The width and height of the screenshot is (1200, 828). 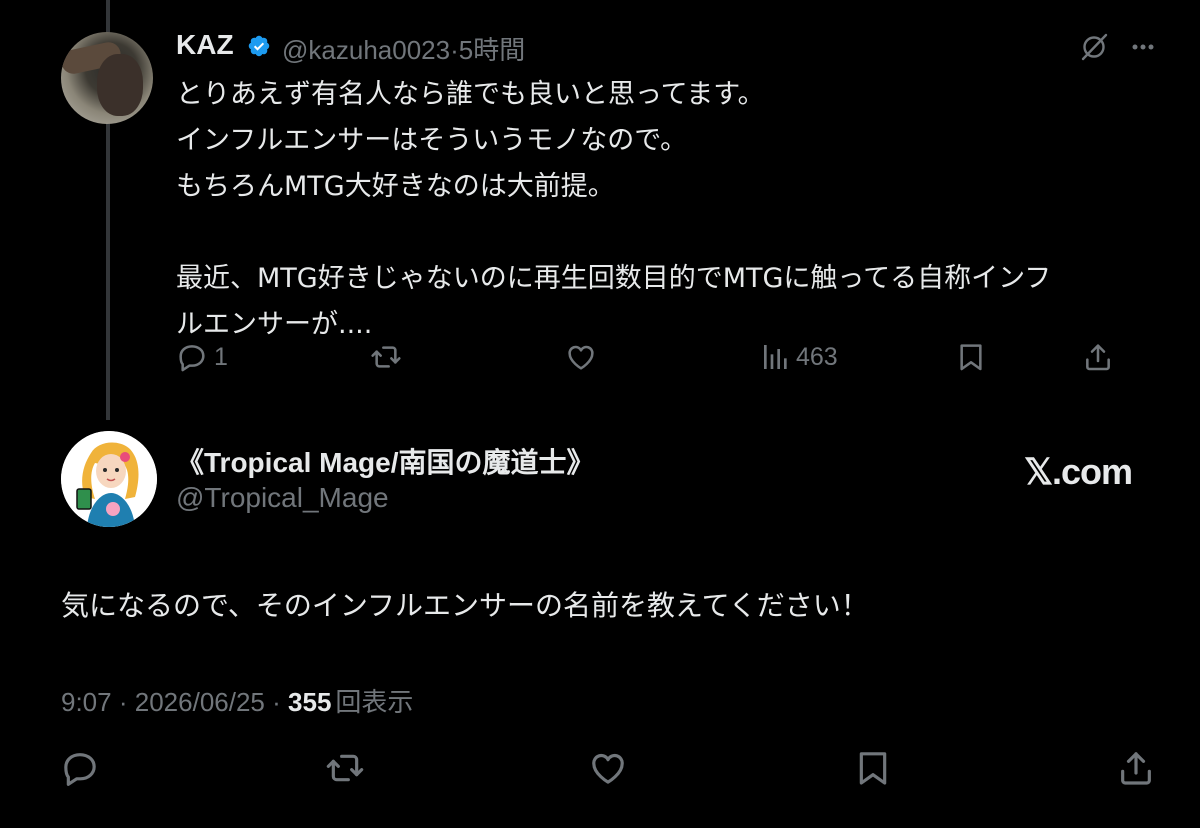 I want to click on reply-button: 1, so click(x=202, y=357).